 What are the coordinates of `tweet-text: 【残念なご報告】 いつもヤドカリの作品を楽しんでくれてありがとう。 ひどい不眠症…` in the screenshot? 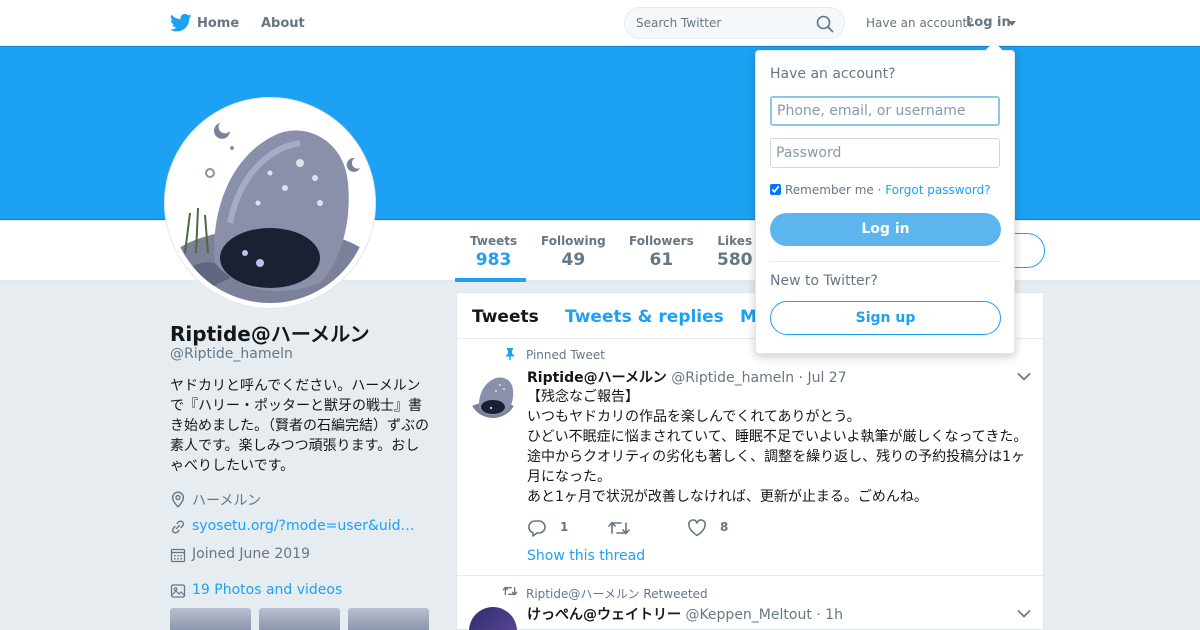 It's located at (782, 447).